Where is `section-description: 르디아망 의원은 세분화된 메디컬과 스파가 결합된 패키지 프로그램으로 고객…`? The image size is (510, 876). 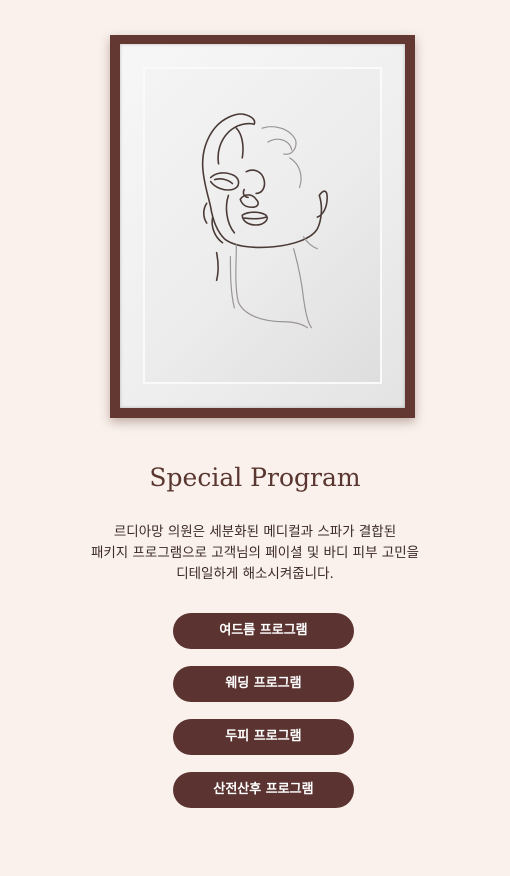
section-description: 르디아망 의원은 세분화된 메디컬과 스파가 결합된 패키지 프로그램으로 고객… is located at coordinates (255, 553).